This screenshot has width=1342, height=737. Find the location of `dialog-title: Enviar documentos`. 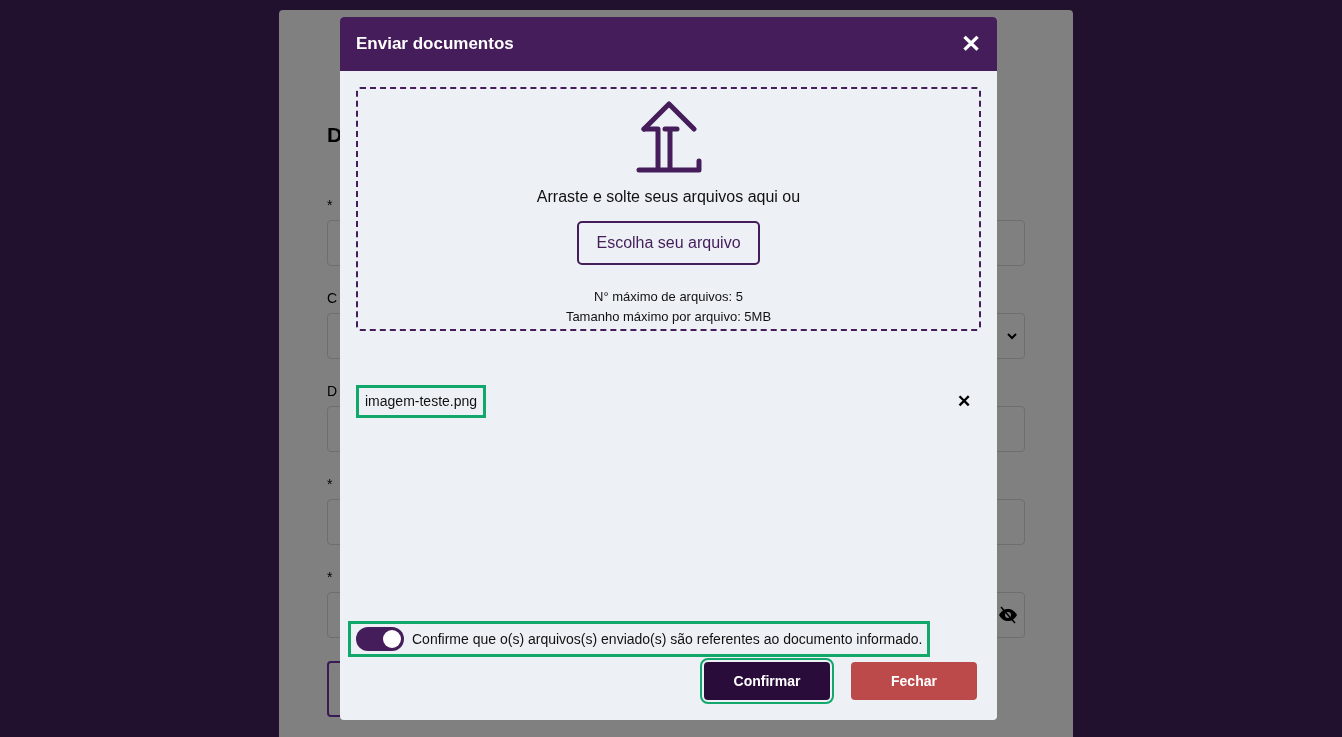

dialog-title: Enviar documentos is located at coordinates (435, 44).